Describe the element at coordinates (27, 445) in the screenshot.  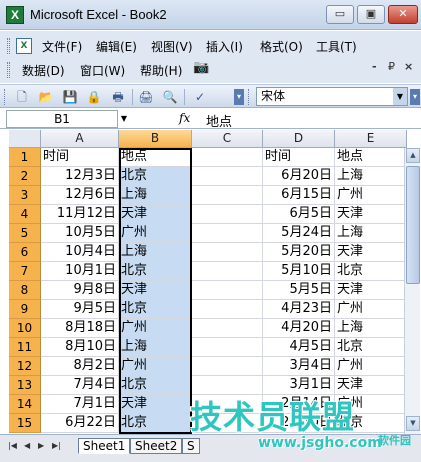
I see `prev-sheet-icon: ◀` at that location.